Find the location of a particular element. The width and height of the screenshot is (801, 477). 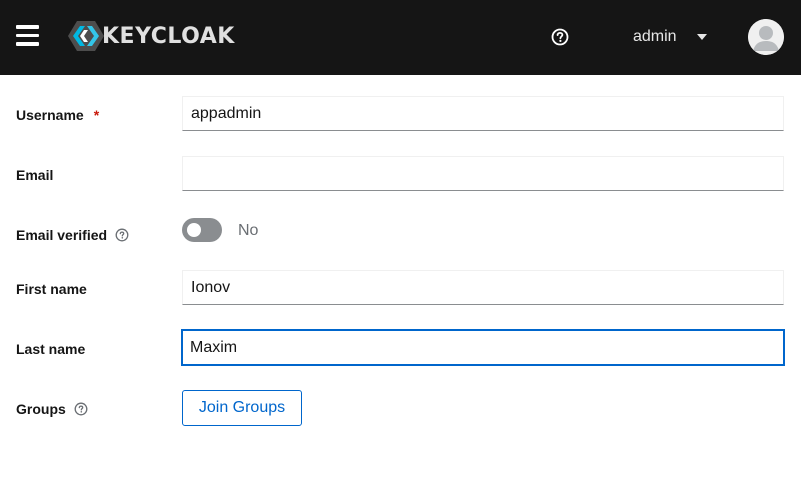

email-verified-toggle is located at coordinates (202, 230).